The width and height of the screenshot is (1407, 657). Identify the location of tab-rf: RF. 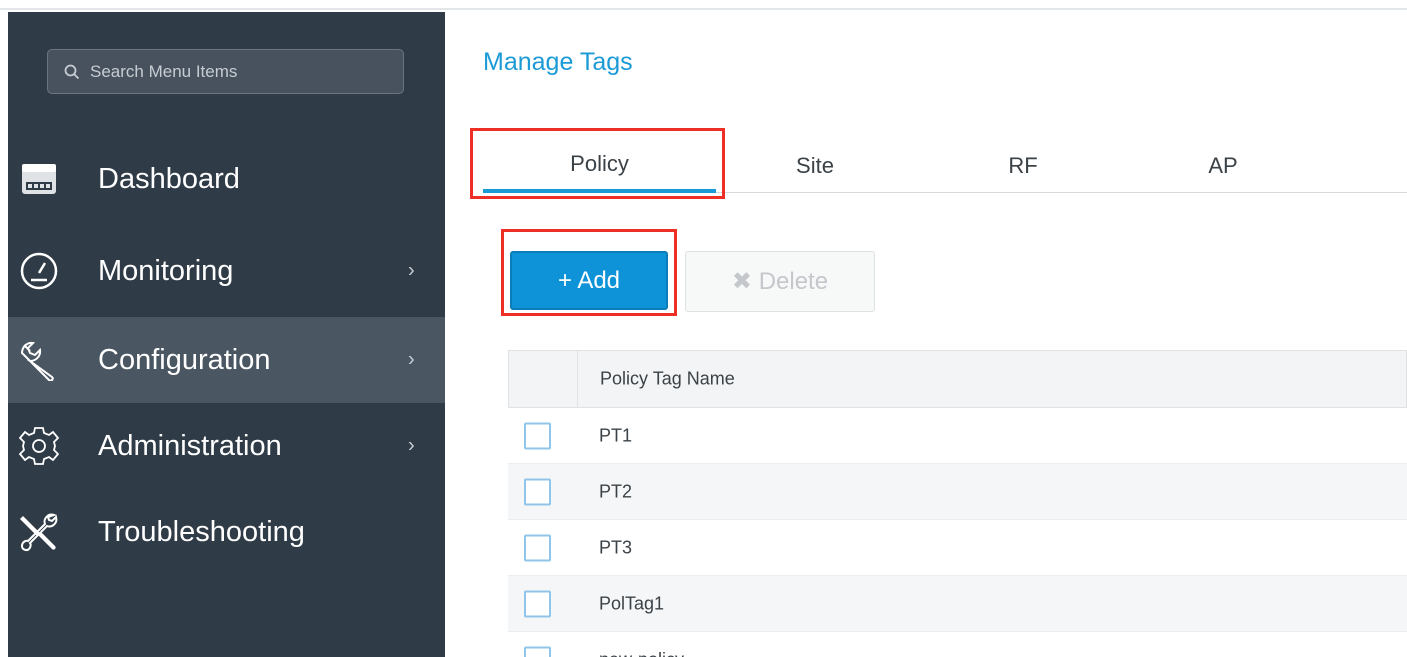
(1023, 166).